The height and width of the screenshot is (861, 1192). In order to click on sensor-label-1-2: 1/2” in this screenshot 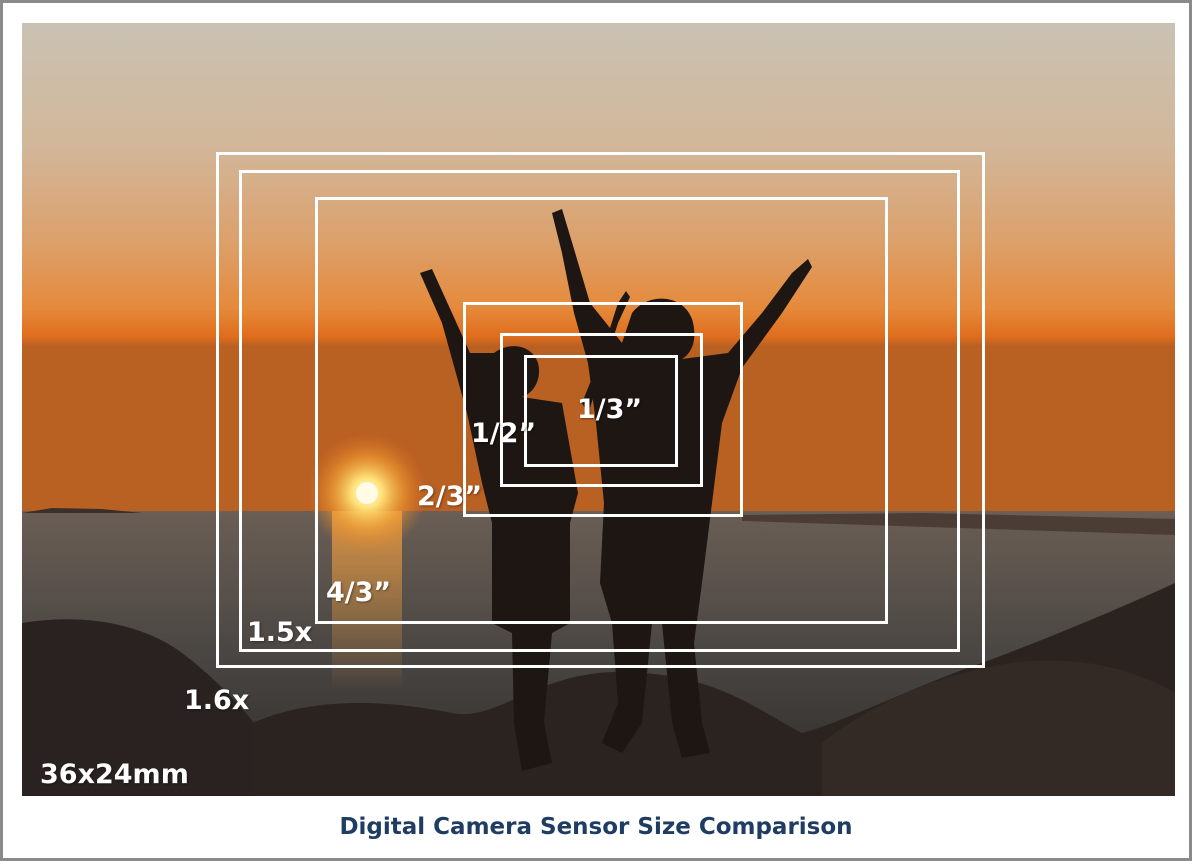, I will do `click(504, 433)`.